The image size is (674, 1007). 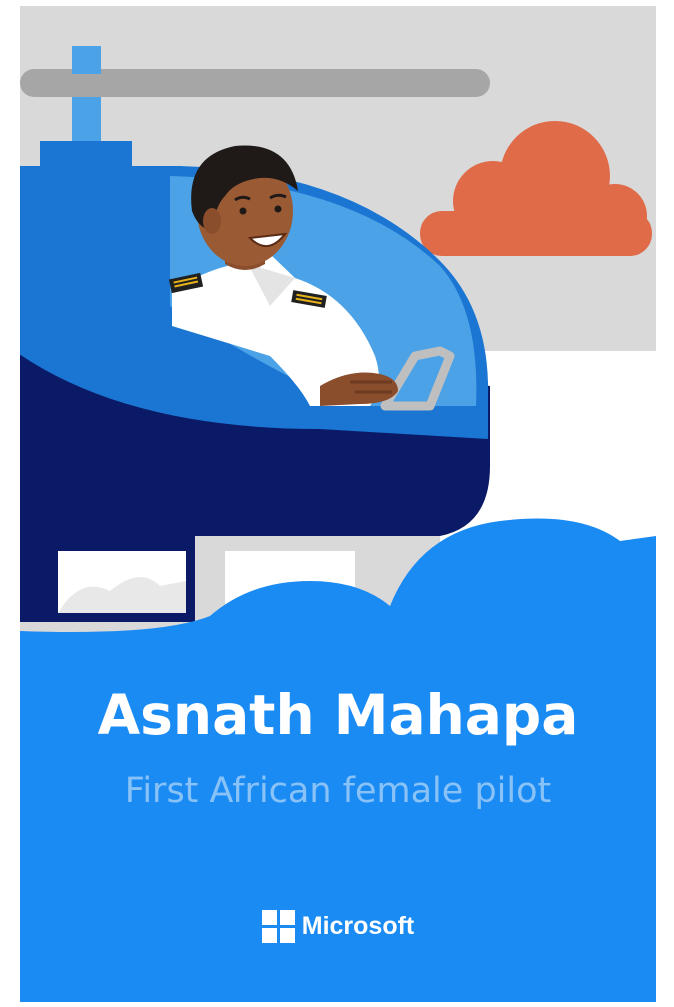 I want to click on microsoft-logo-icon, so click(x=278, y=926).